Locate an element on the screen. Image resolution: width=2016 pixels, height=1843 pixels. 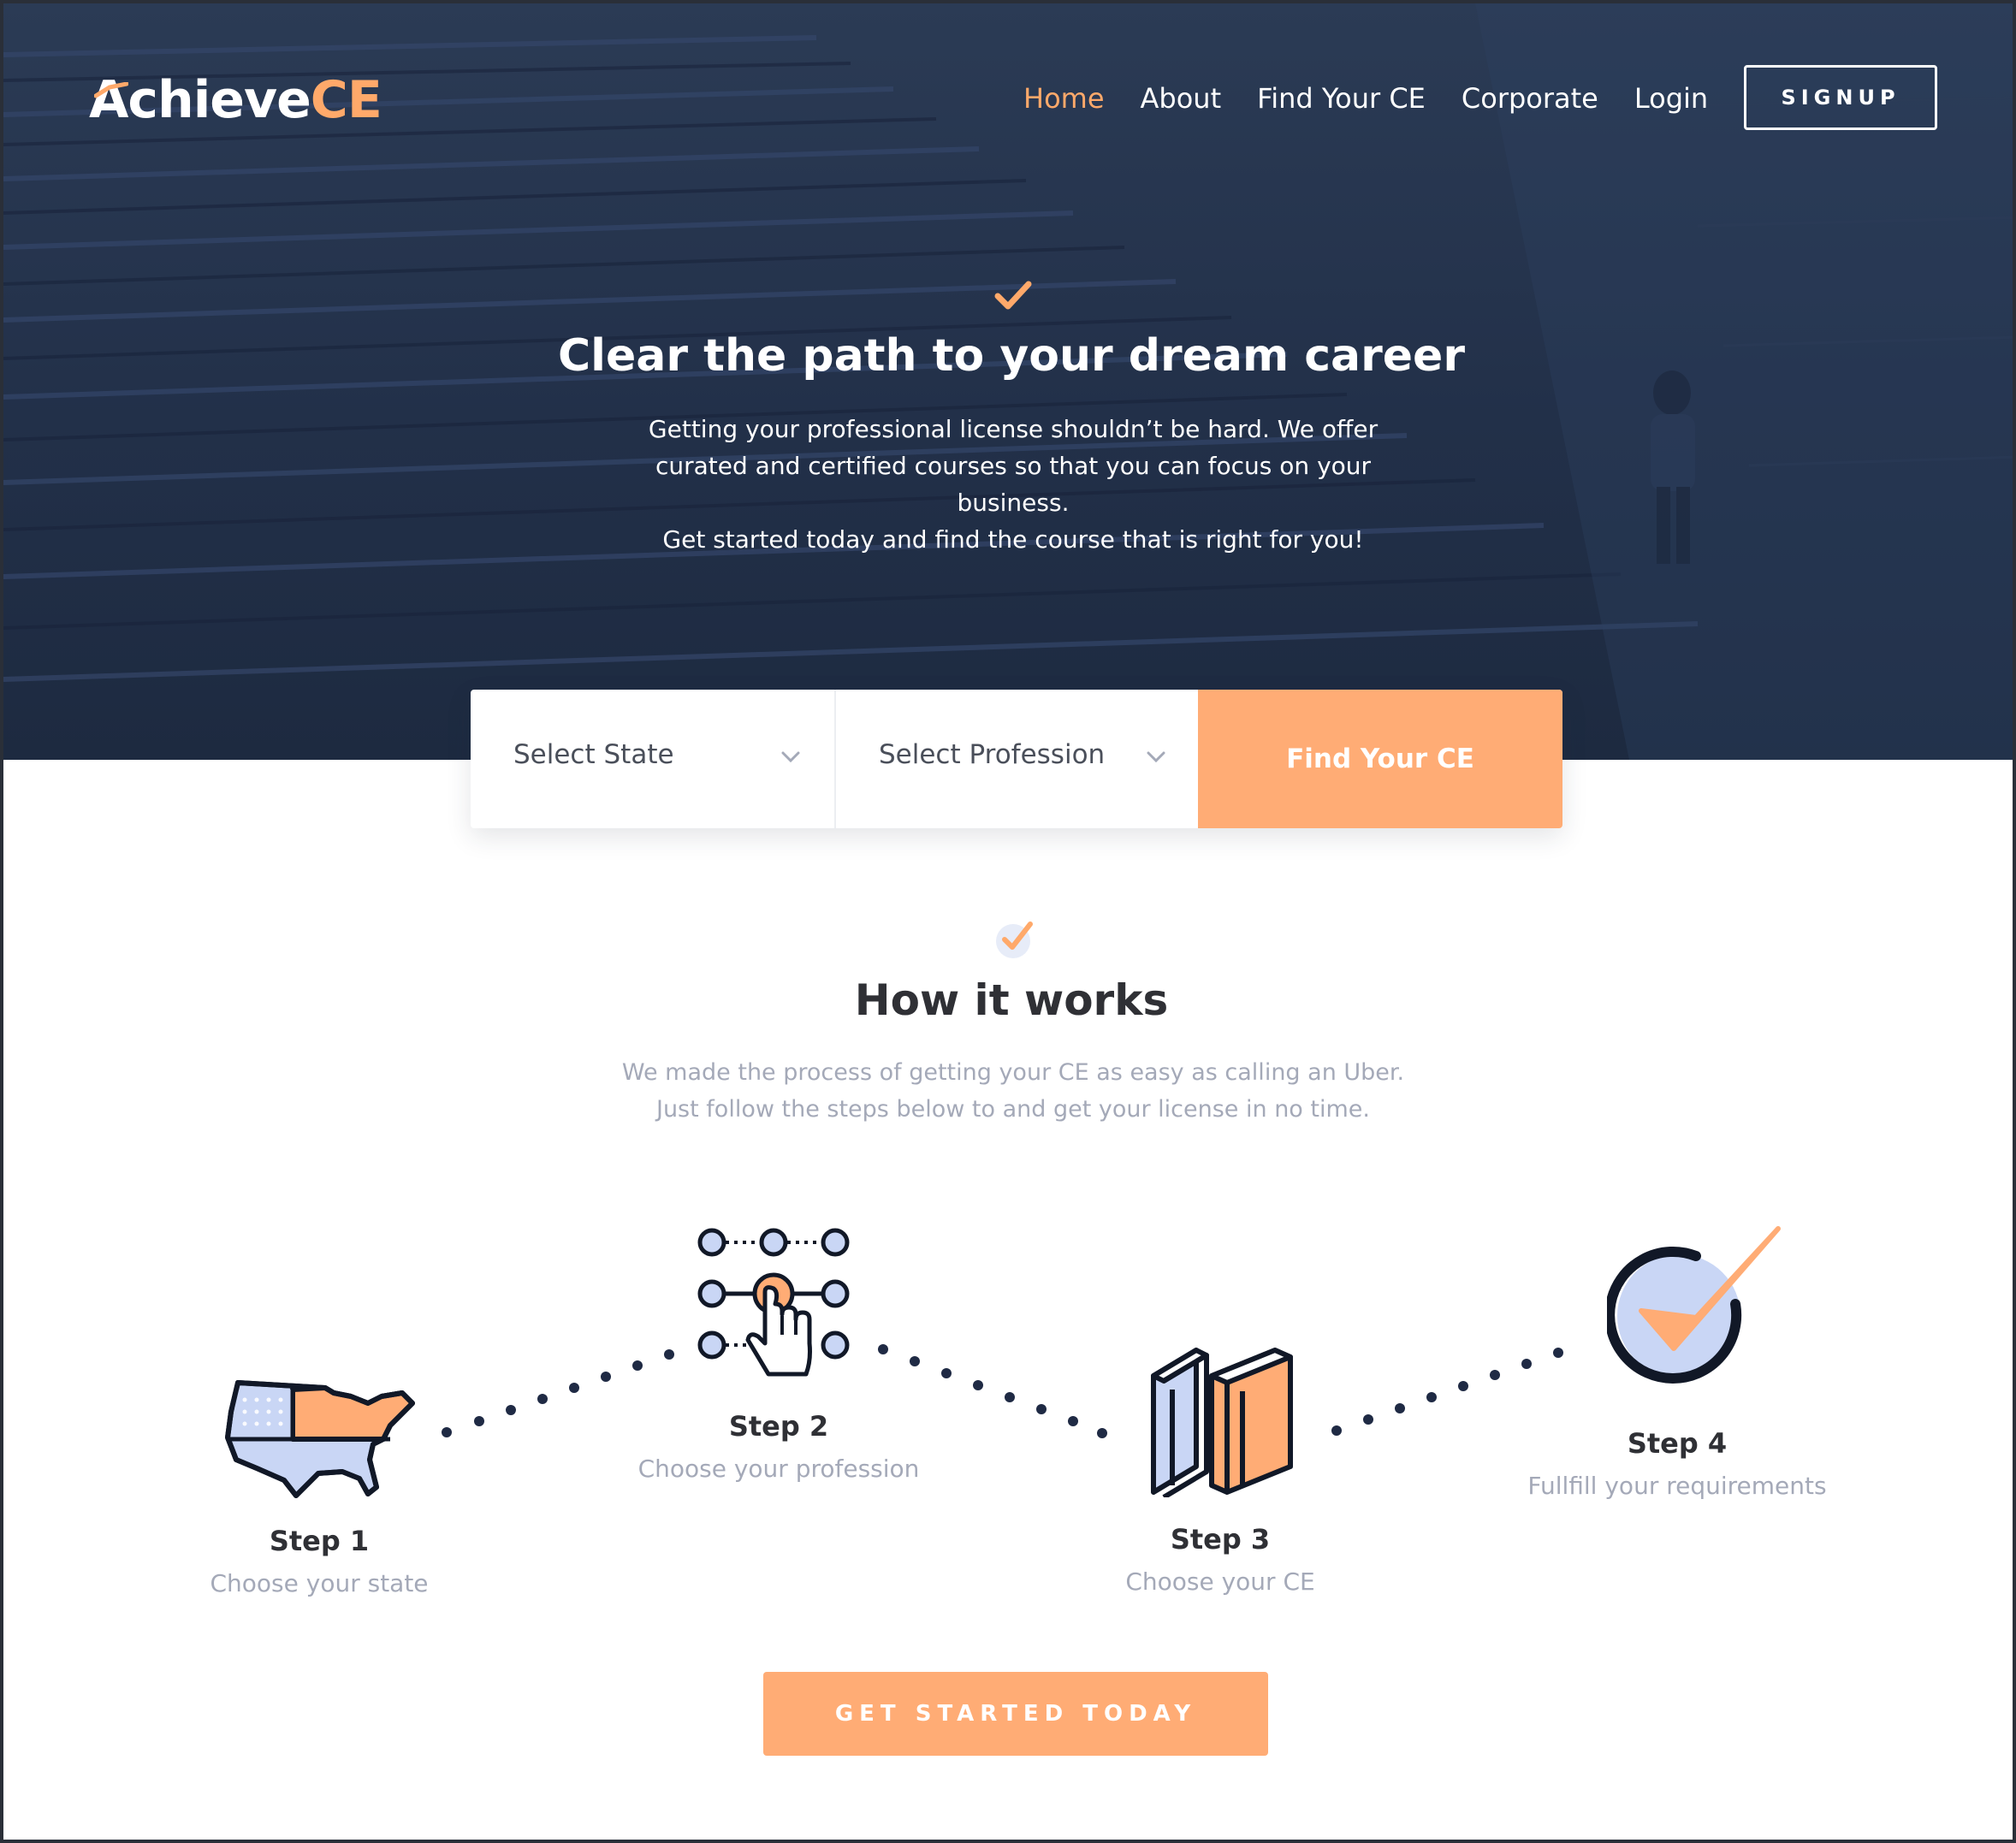
hero-title: Clear the path to your dream career is located at coordinates (1011, 356).